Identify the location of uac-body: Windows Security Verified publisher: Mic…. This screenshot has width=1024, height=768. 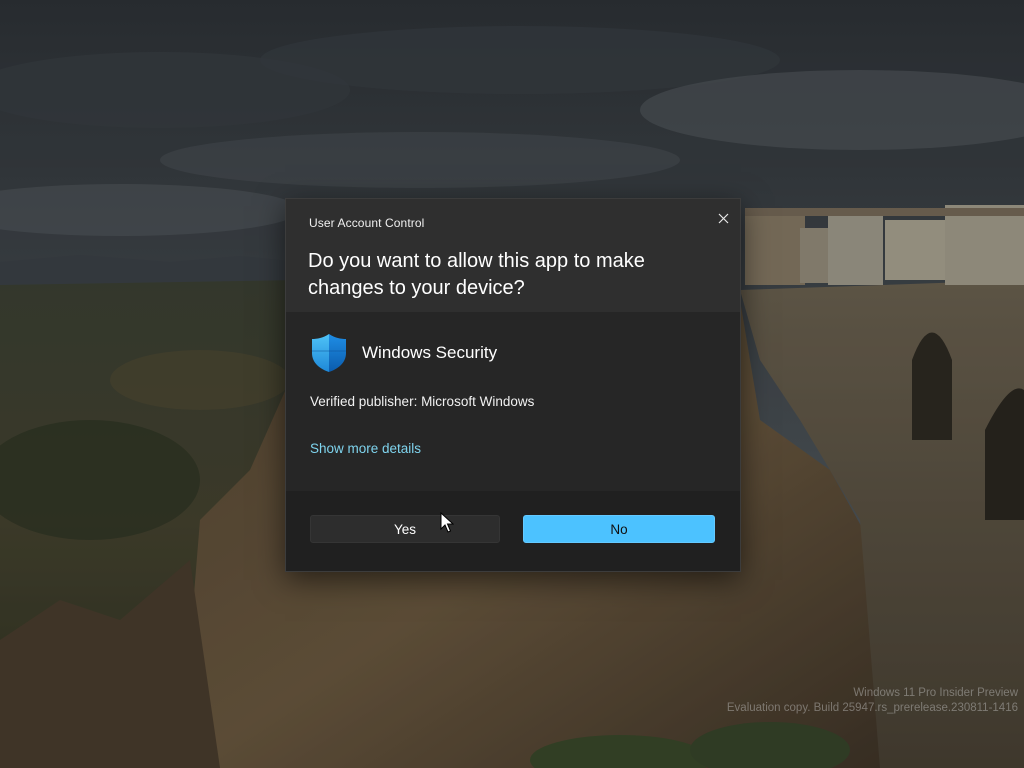
(513, 401).